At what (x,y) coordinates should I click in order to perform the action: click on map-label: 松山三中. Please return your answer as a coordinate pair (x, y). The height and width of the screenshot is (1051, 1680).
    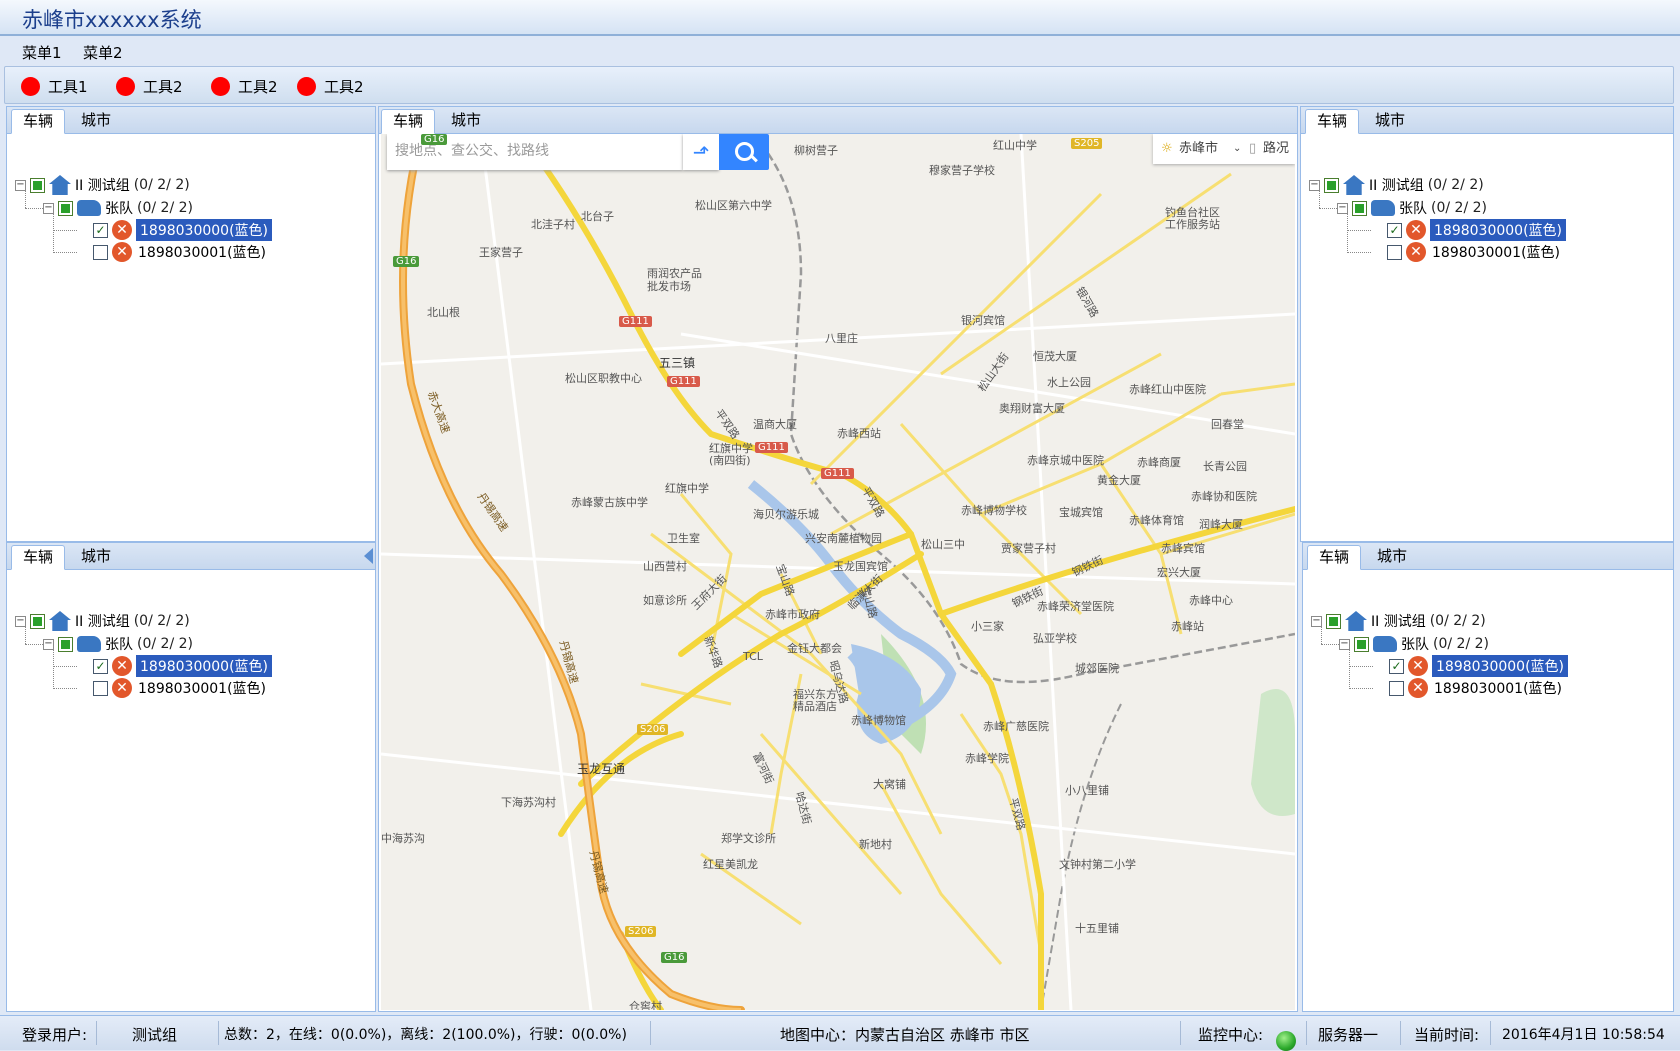
    Looking at the image, I should click on (943, 544).